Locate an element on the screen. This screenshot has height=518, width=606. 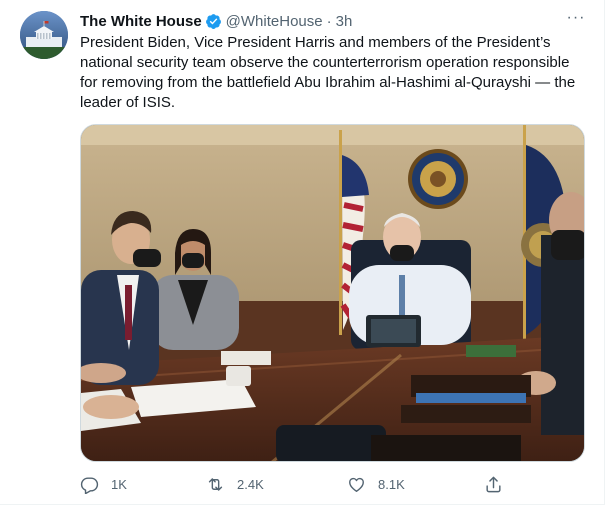
reply-count: 1K is located at coordinates (119, 484).